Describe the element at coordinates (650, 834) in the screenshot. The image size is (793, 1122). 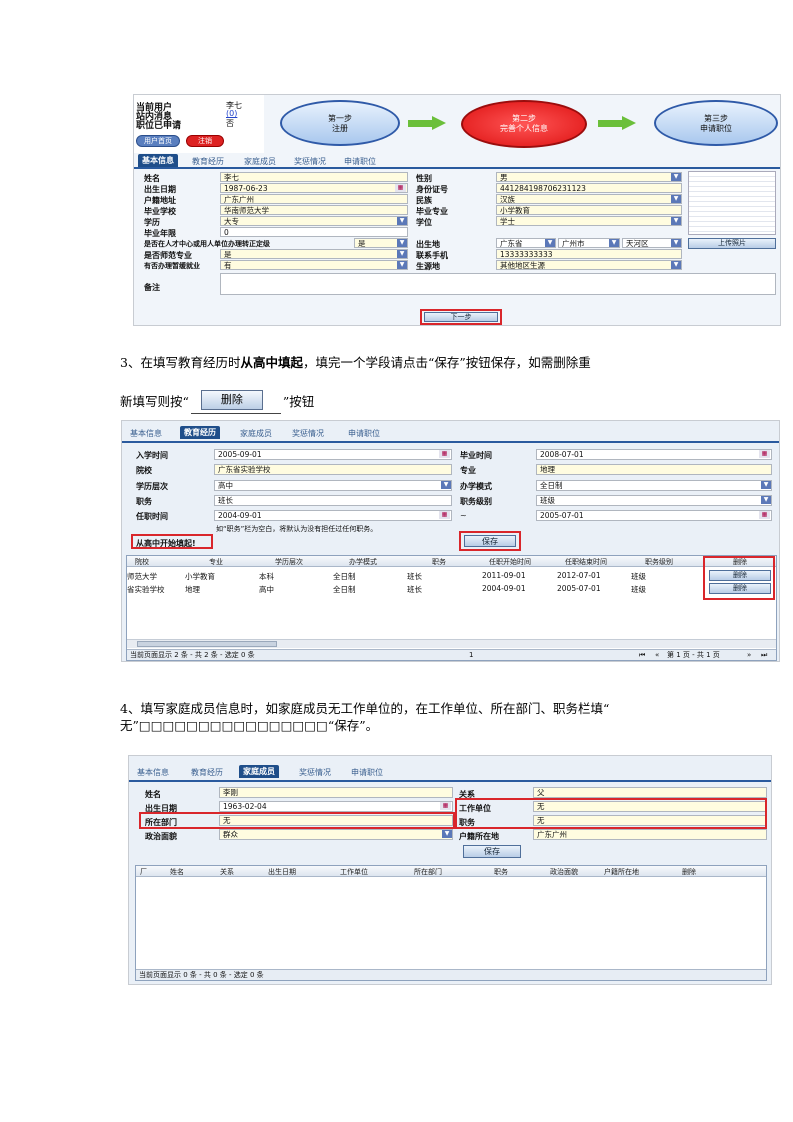
I see `hukou-field: 广东广州` at that location.